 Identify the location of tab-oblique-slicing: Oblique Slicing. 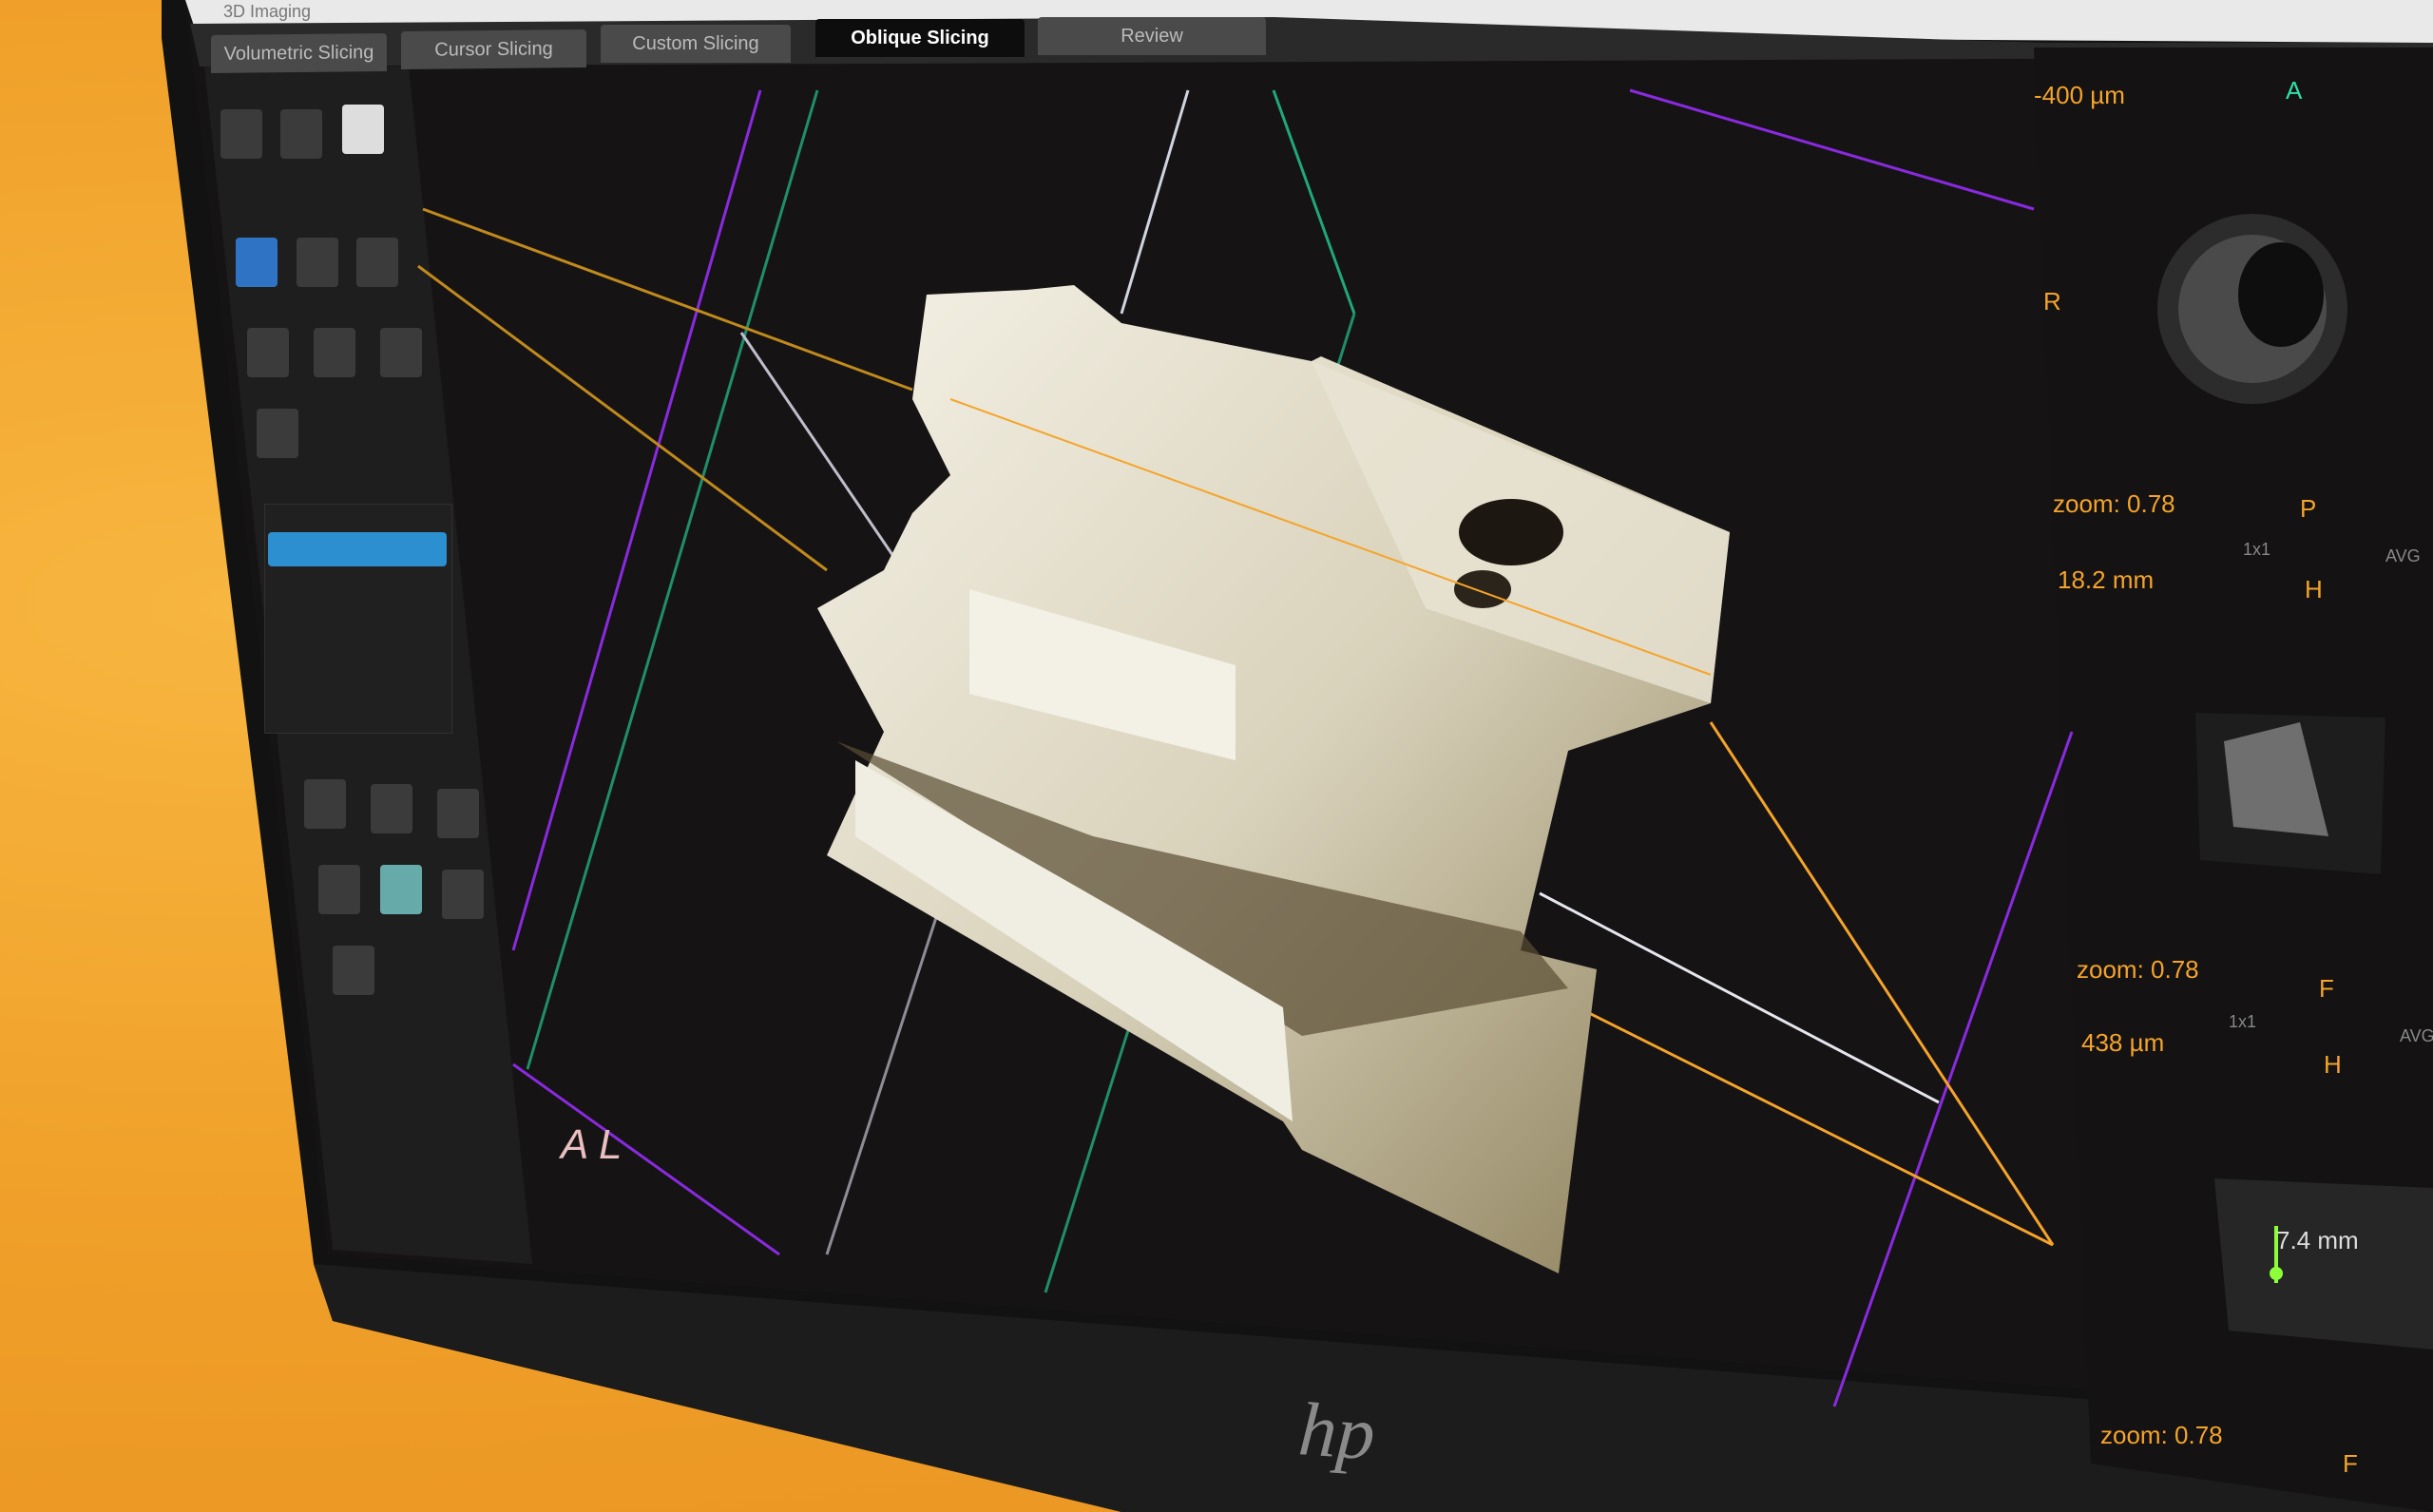
(920, 38).